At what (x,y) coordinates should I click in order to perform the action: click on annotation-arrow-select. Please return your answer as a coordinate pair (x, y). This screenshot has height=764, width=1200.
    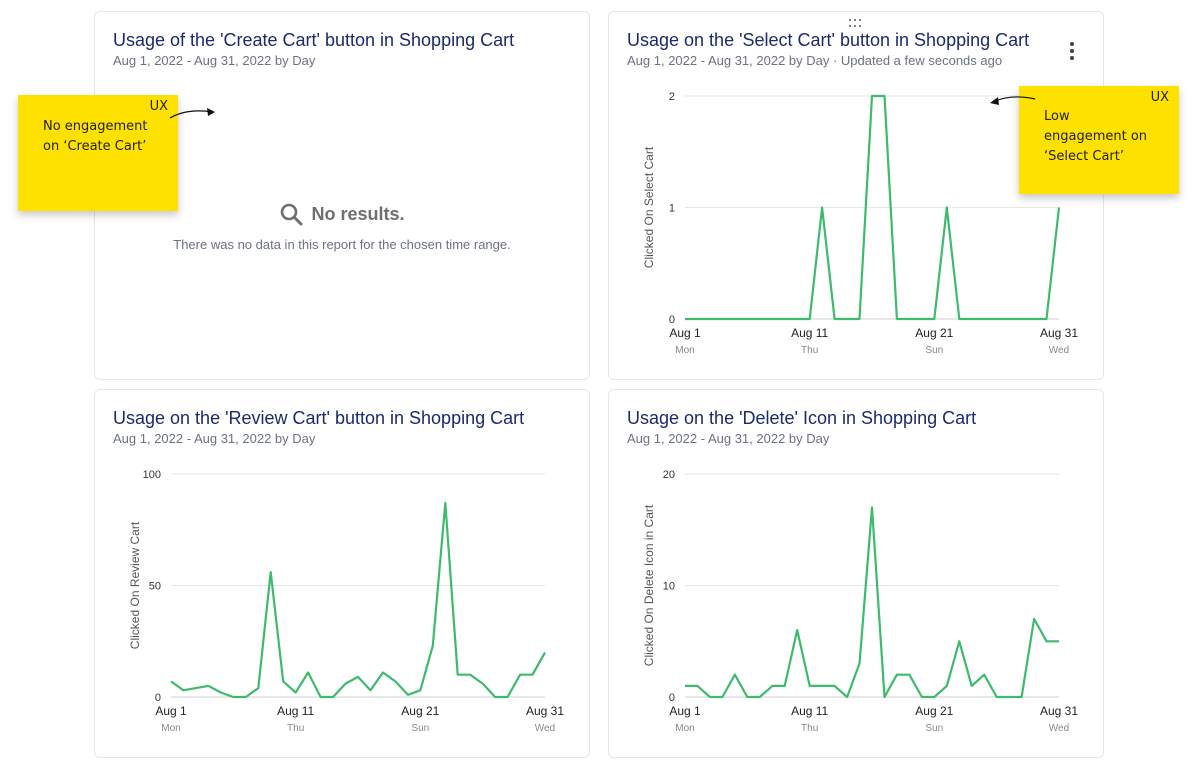
    Looking at the image, I should click on (1013, 100).